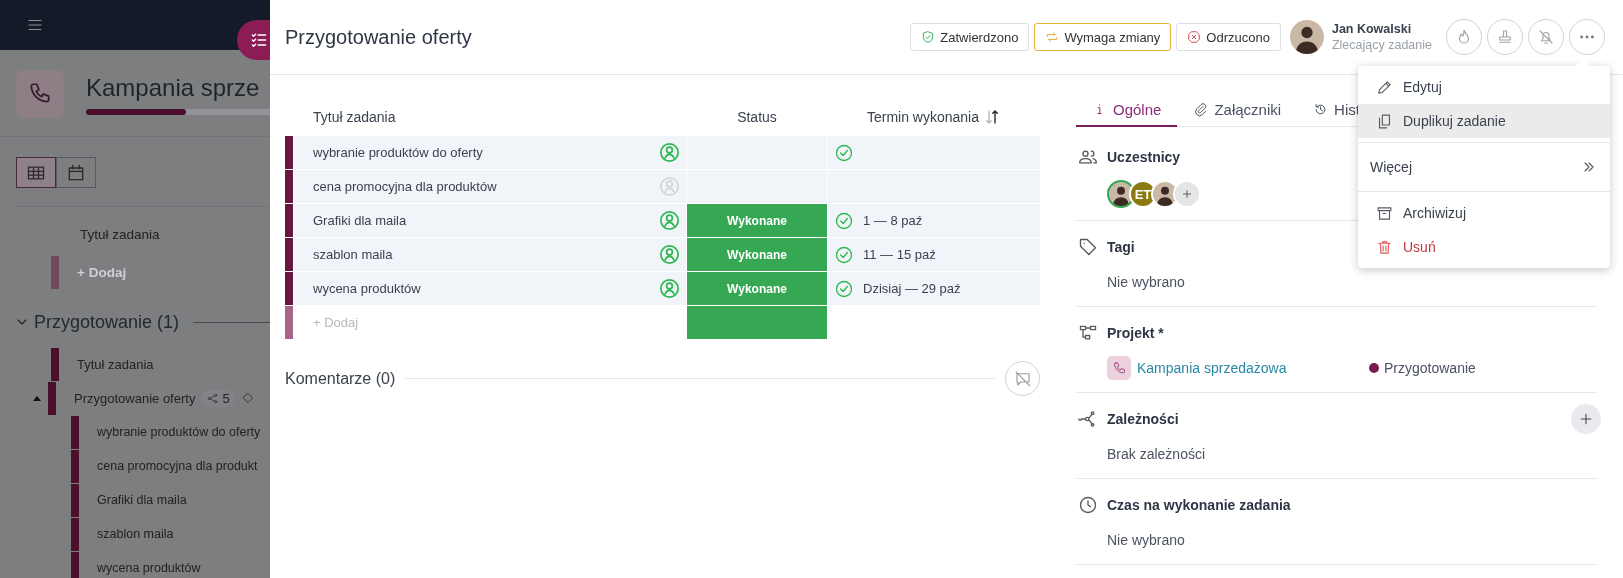 The width and height of the screenshot is (1623, 578). What do you see at coordinates (360, 220) in the screenshot?
I see `table-cell: Grafiki dla maila` at bounding box center [360, 220].